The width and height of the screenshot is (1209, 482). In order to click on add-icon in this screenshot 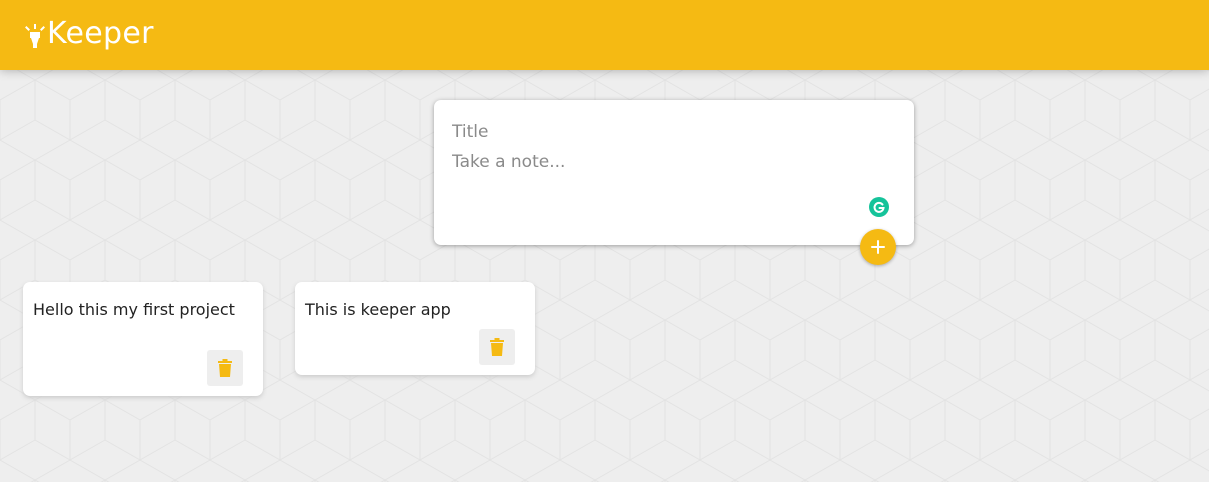, I will do `click(878, 247)`.